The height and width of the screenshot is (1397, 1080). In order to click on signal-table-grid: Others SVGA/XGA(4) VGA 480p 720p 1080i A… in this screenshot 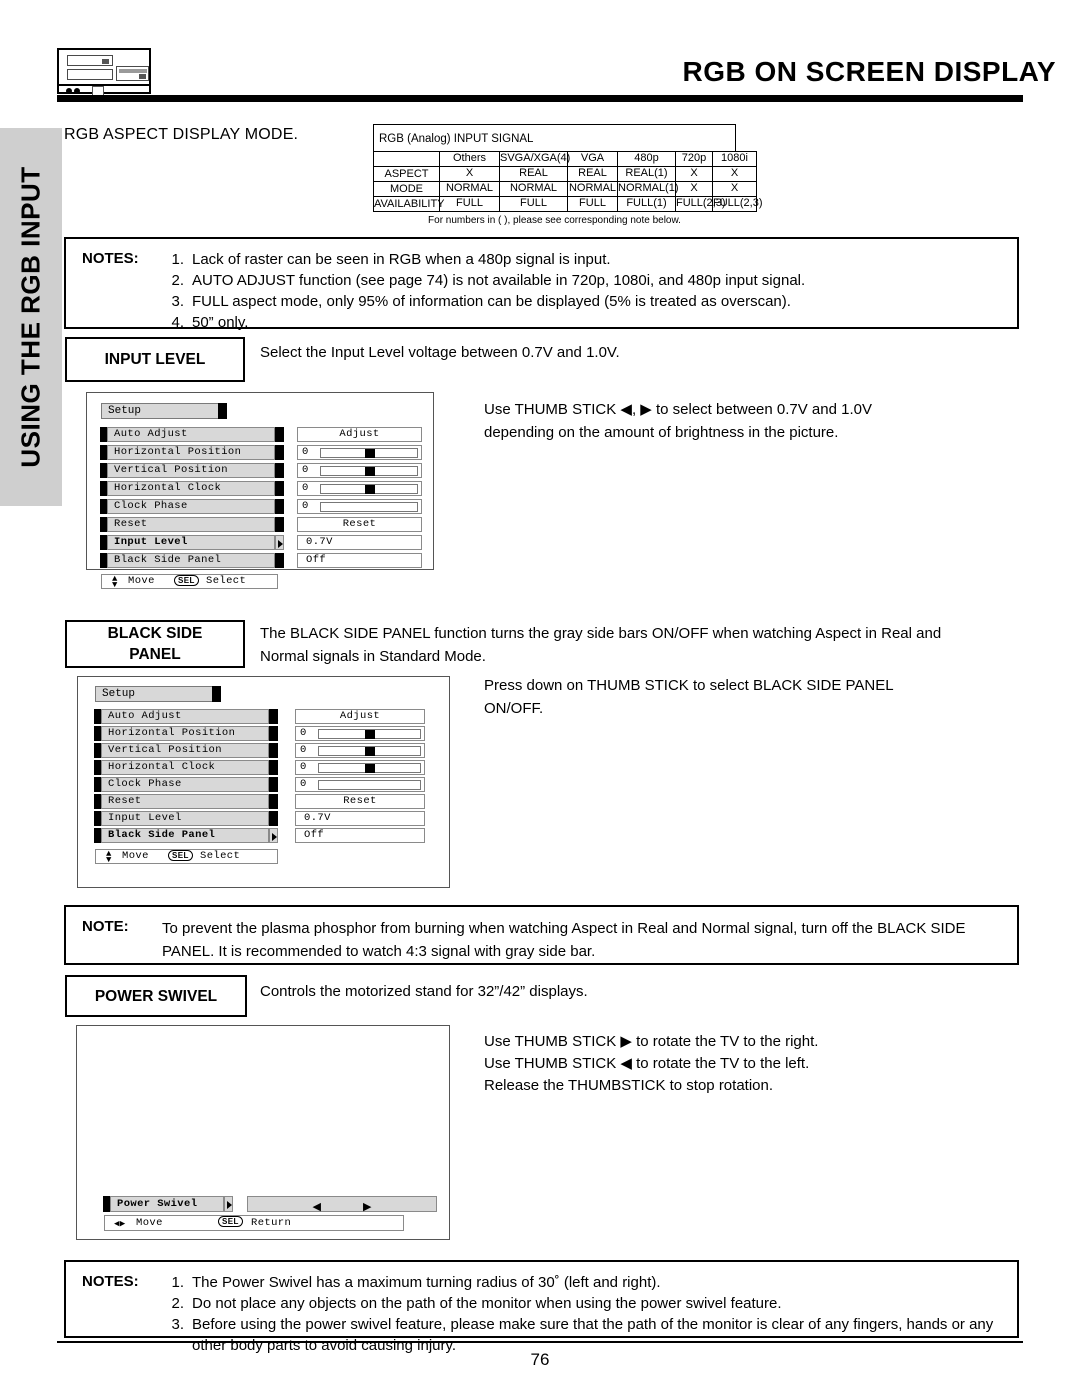, I will do `click(568, 181)`.